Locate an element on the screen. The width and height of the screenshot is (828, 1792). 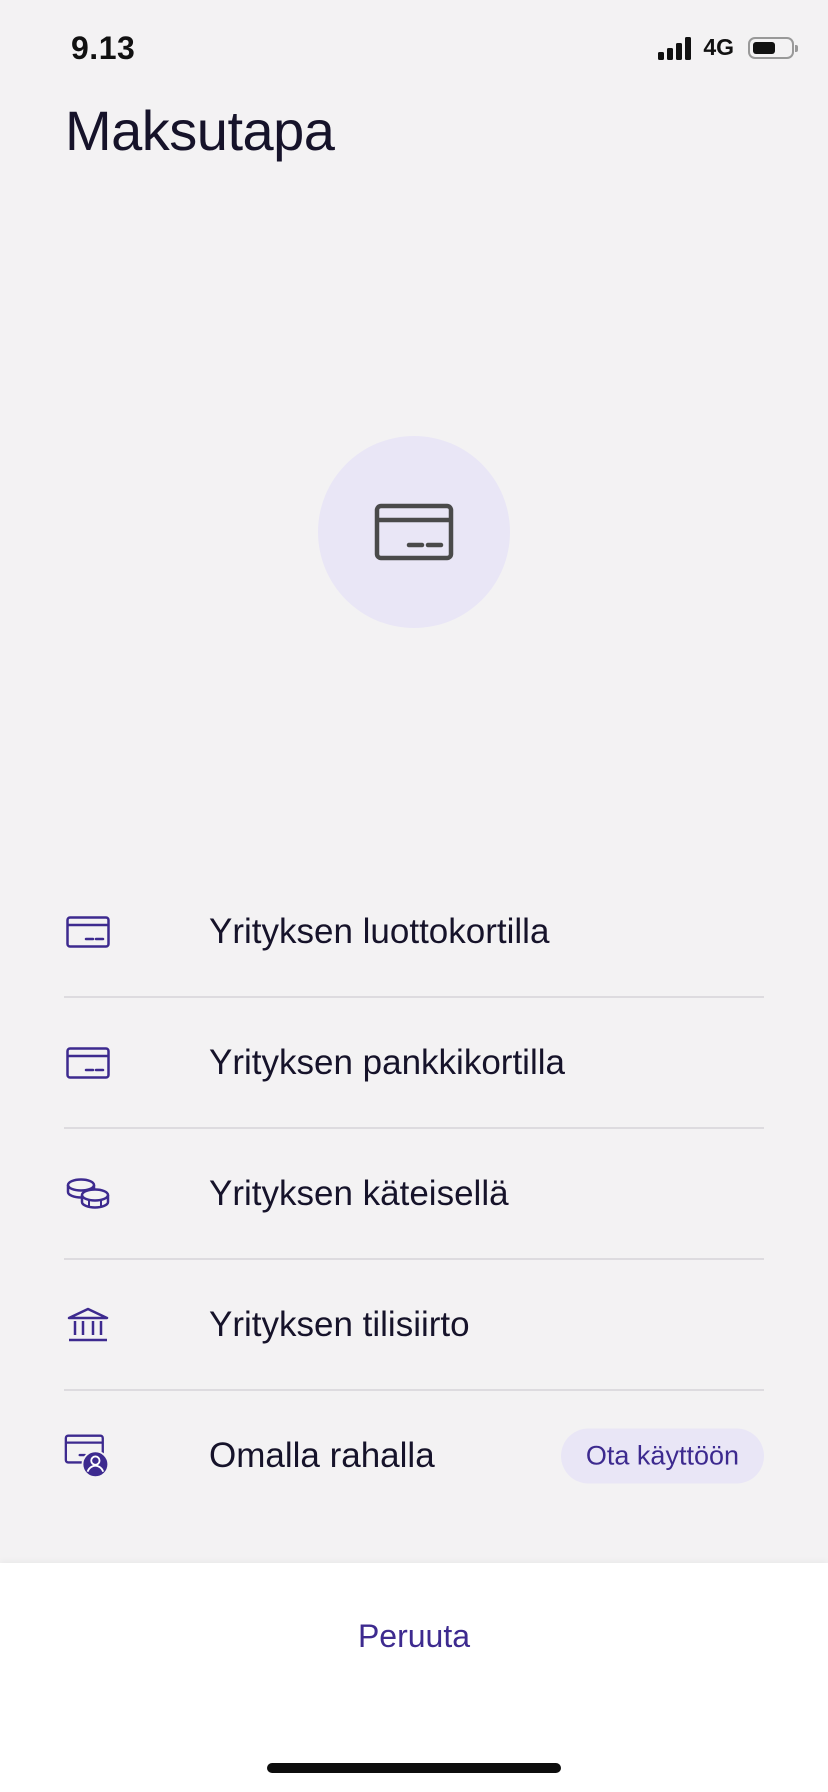
payment-method-label: Yrityksen pankkikortilla is located at coordinates (387, 1062).